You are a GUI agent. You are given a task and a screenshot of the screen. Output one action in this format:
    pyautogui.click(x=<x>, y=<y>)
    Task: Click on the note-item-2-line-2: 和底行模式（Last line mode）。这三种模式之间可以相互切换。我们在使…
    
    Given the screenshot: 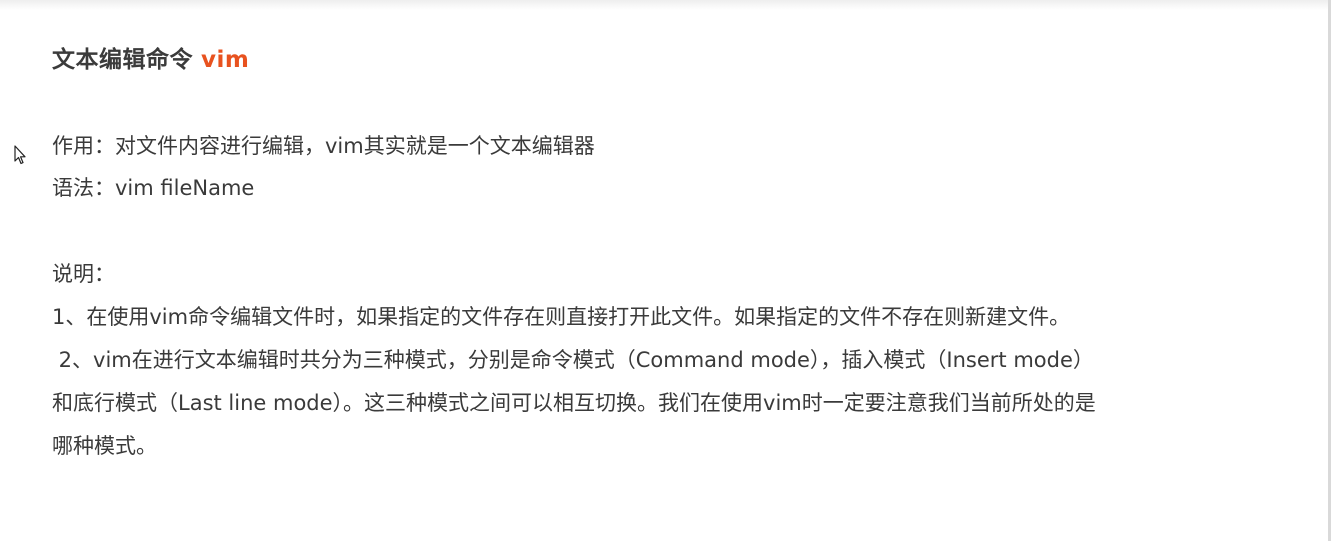 What is the action you would take?
    pyautogui.click(x=574, y=403)
    